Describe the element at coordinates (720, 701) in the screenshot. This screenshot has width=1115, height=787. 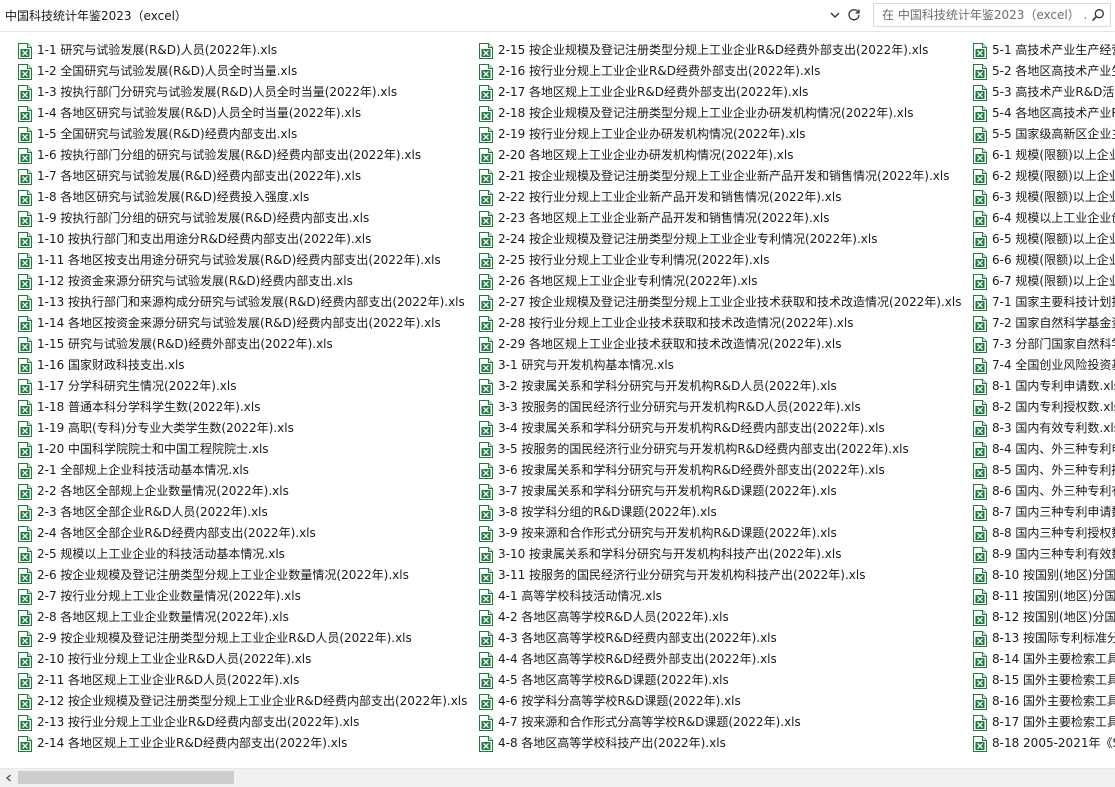
I see `file-item: 4-6 按学科分高等学校R&D课题(2022年).xls` at that location.